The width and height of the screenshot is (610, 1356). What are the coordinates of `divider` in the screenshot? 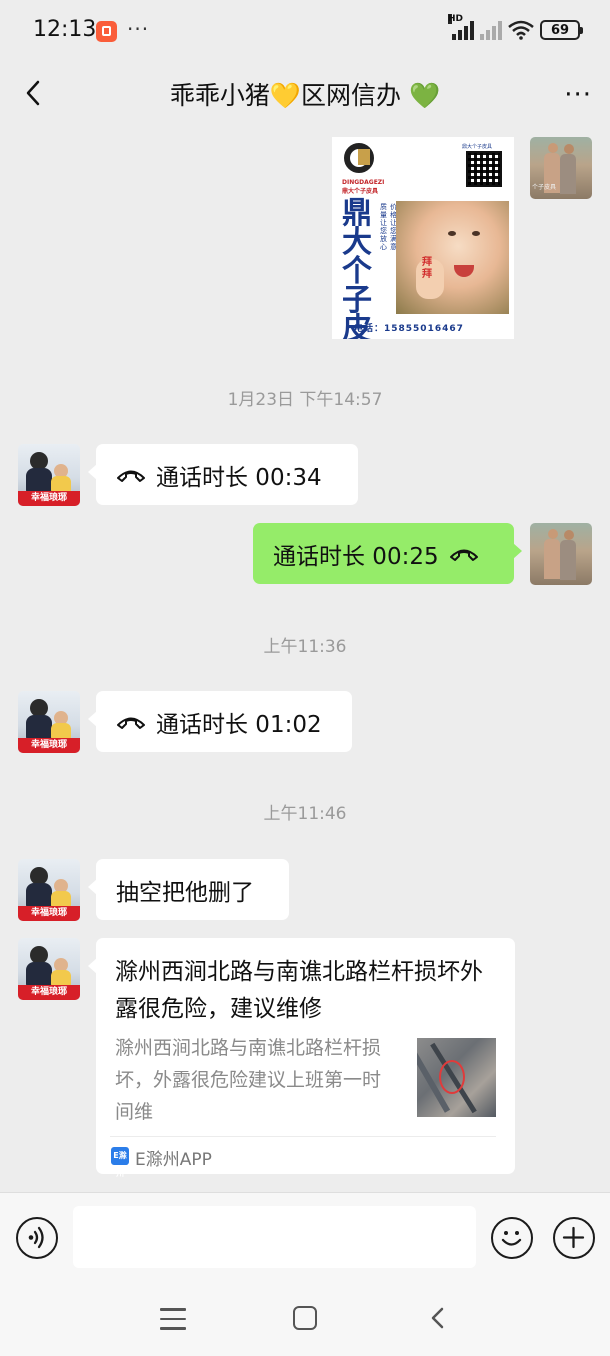 It's located at (303, 1136).